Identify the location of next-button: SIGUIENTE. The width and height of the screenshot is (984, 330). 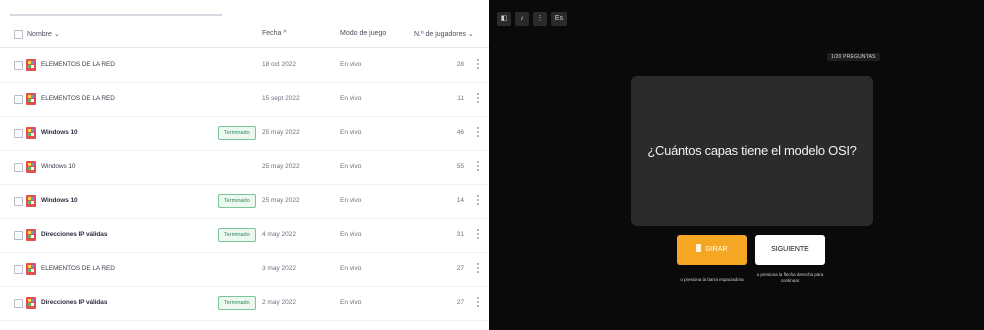
(790, 250).